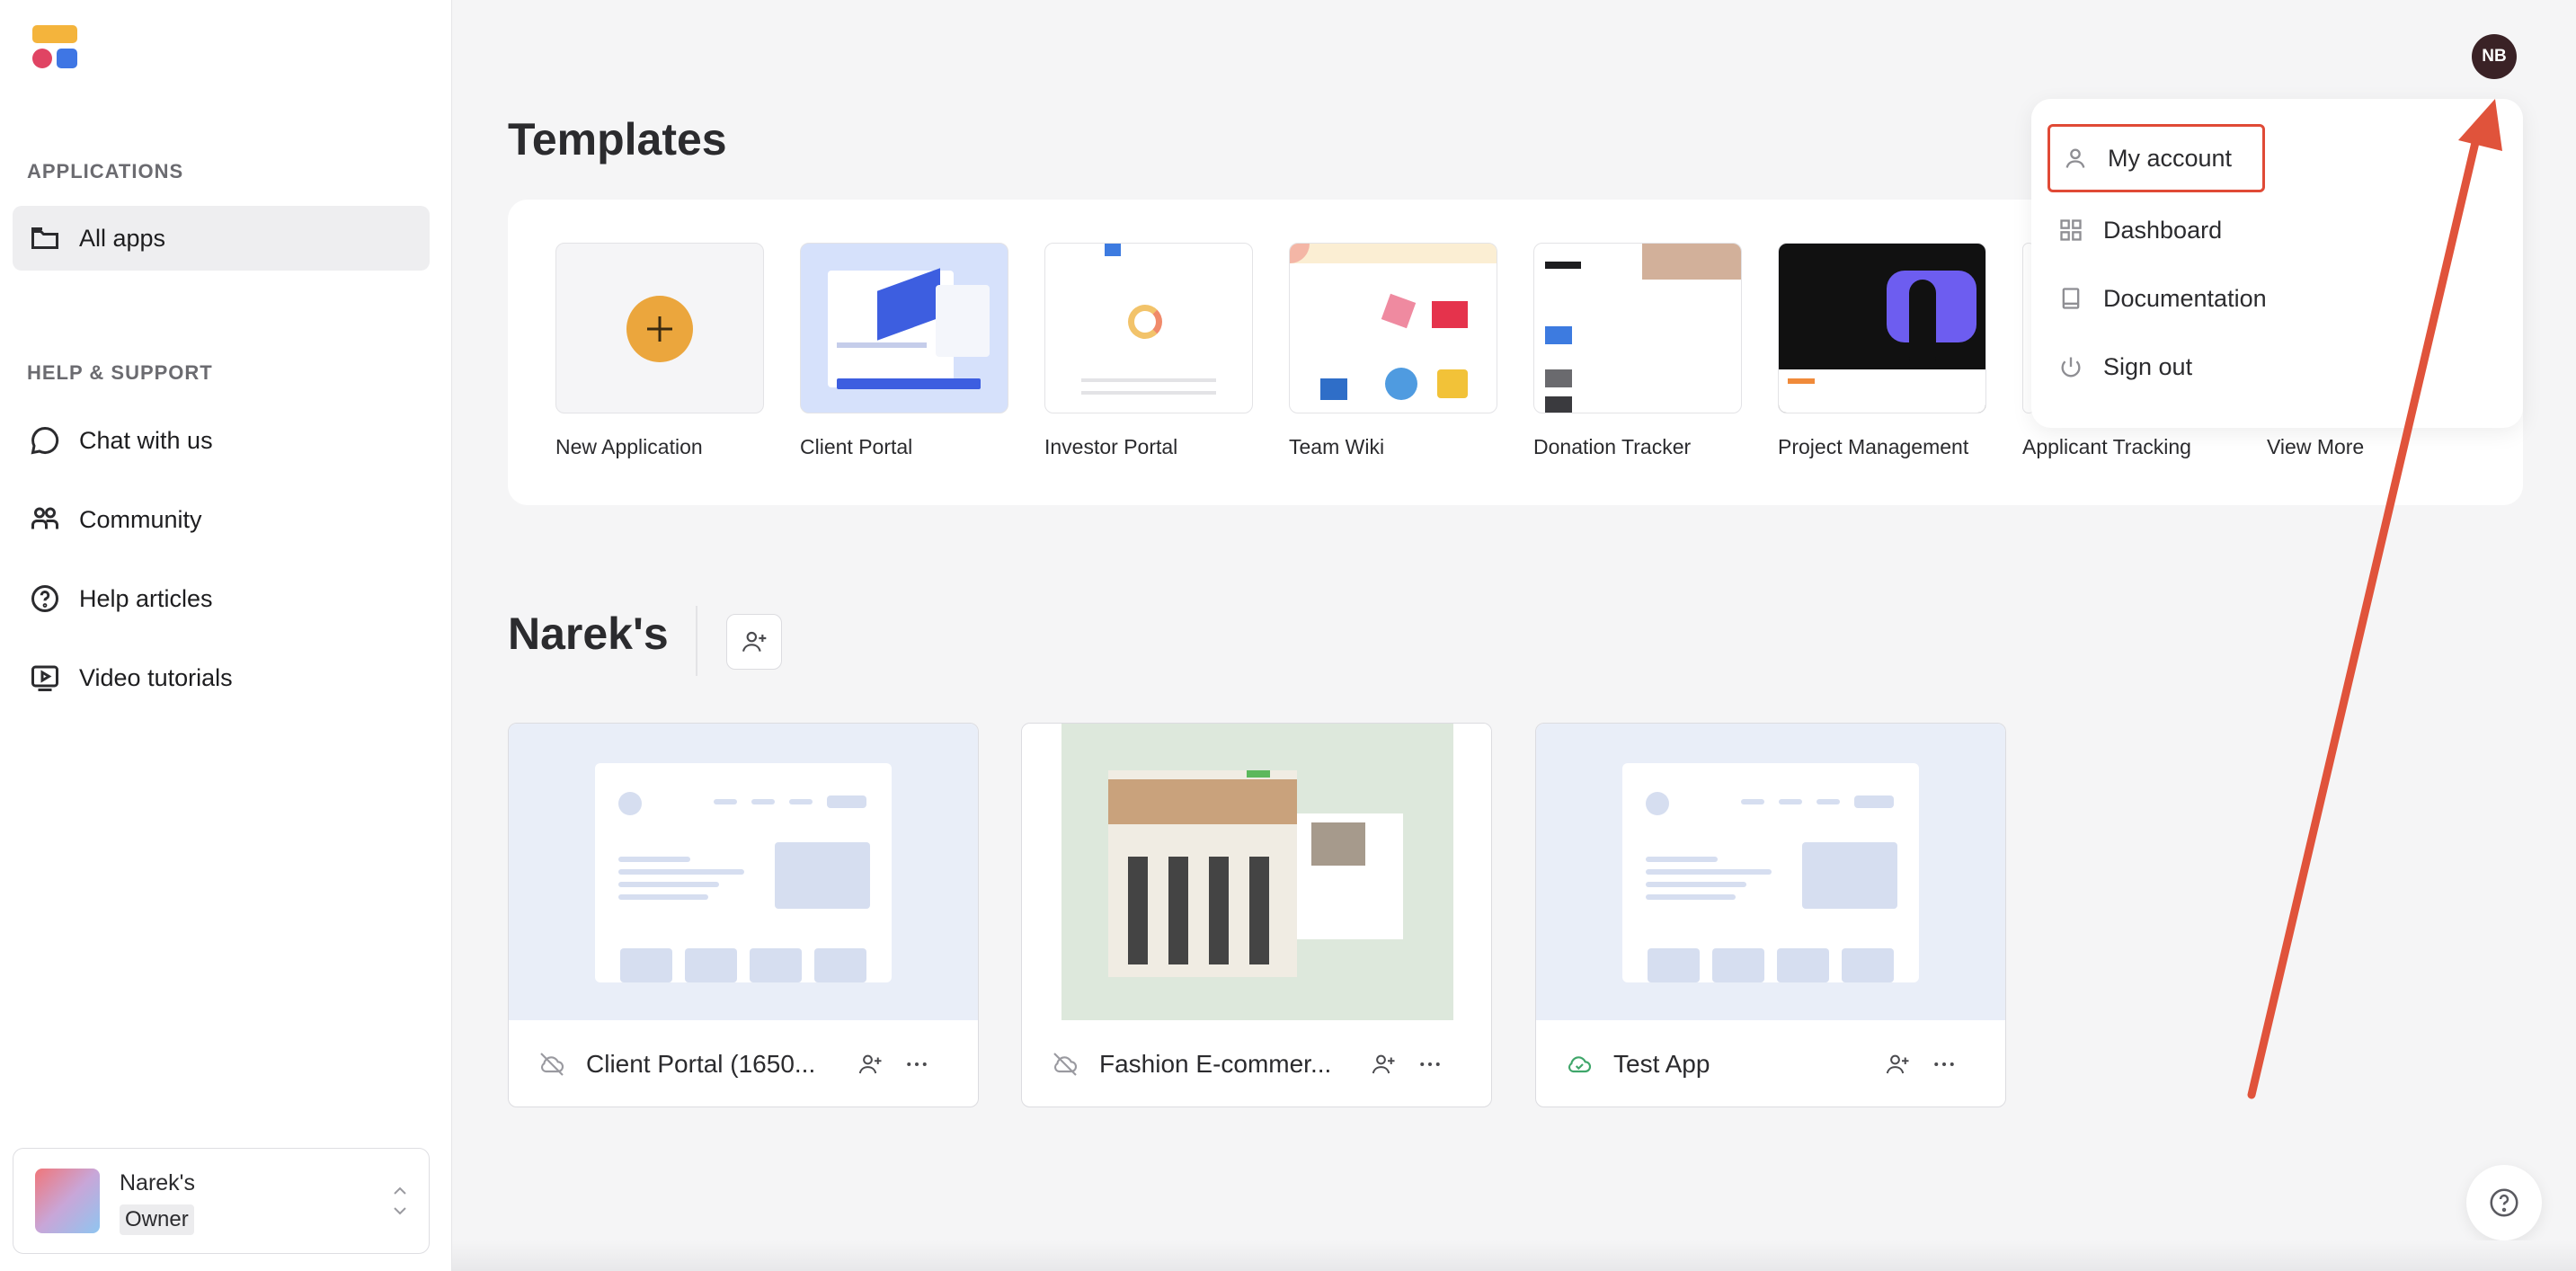 This screenshot has height=1271, width=2576. I want to click on template-label: Donation Tracker, so click(1612, 446).